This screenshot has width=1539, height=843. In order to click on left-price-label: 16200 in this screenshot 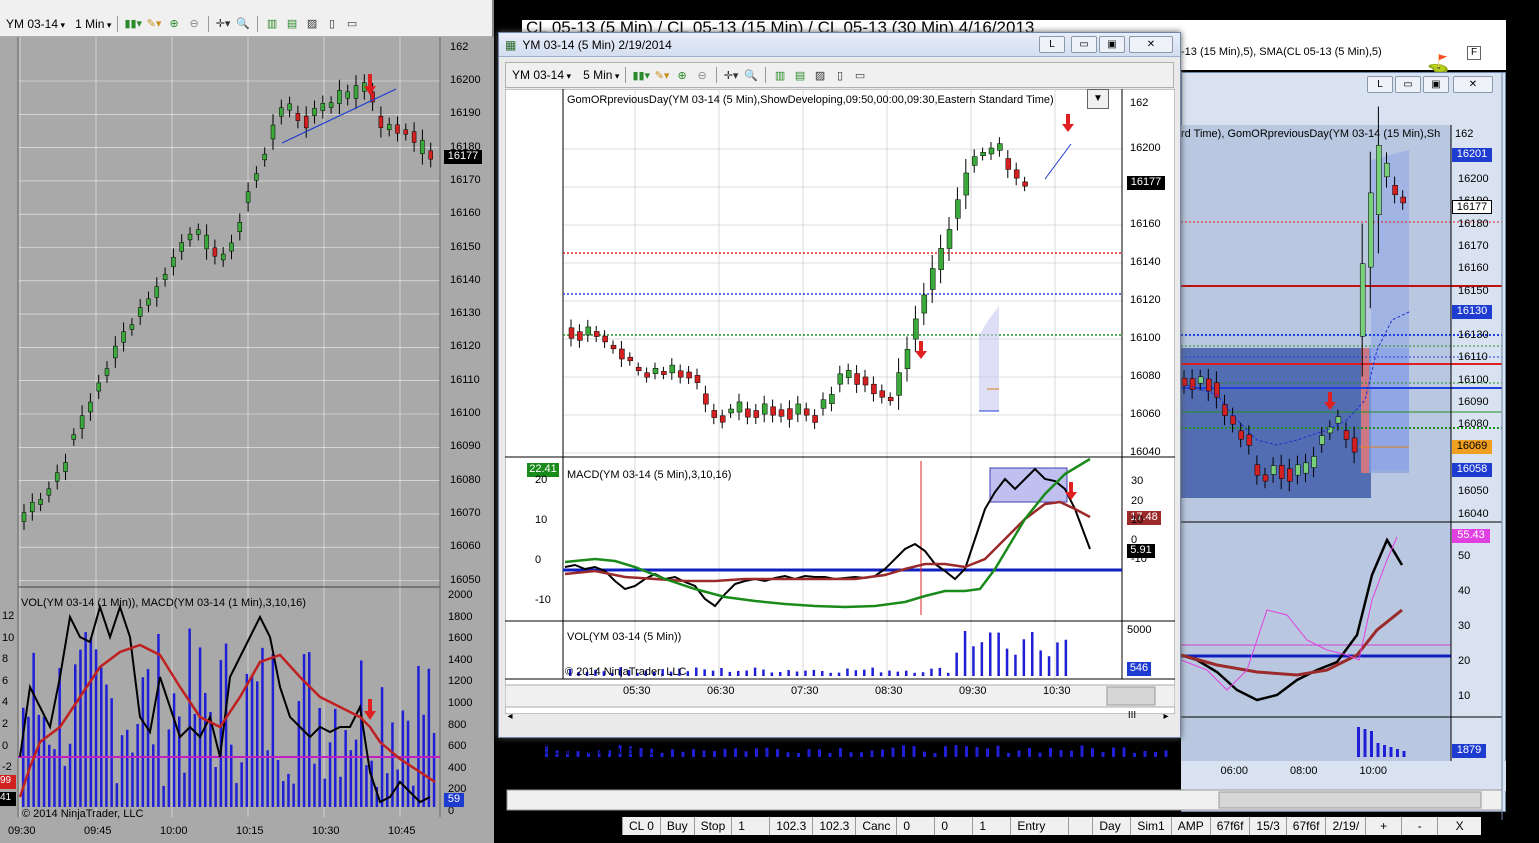, I will do `click(465, 80)`.